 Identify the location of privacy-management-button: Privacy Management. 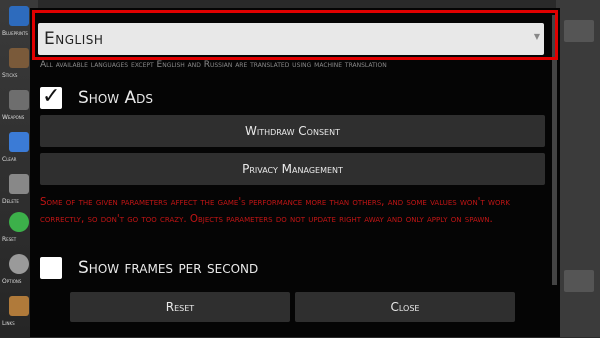
(292, 169).